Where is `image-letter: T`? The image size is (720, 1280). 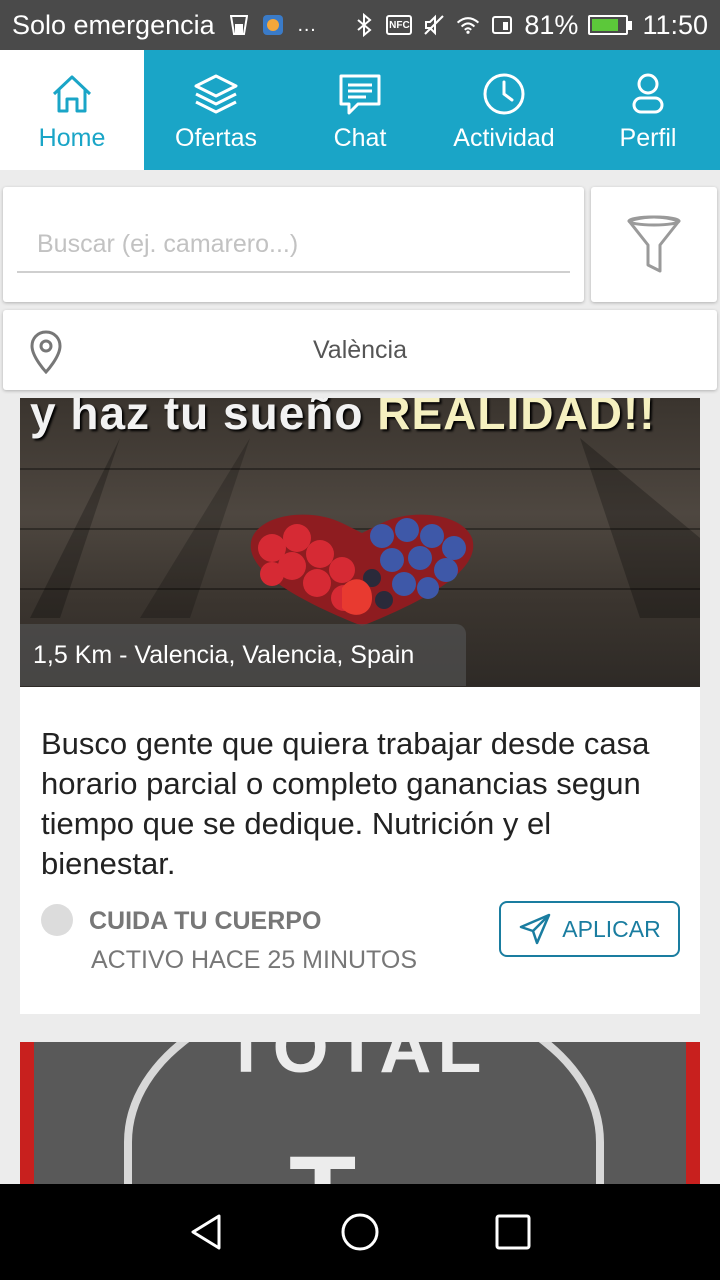 image-letter: T is located at coordinates (322, 1158).